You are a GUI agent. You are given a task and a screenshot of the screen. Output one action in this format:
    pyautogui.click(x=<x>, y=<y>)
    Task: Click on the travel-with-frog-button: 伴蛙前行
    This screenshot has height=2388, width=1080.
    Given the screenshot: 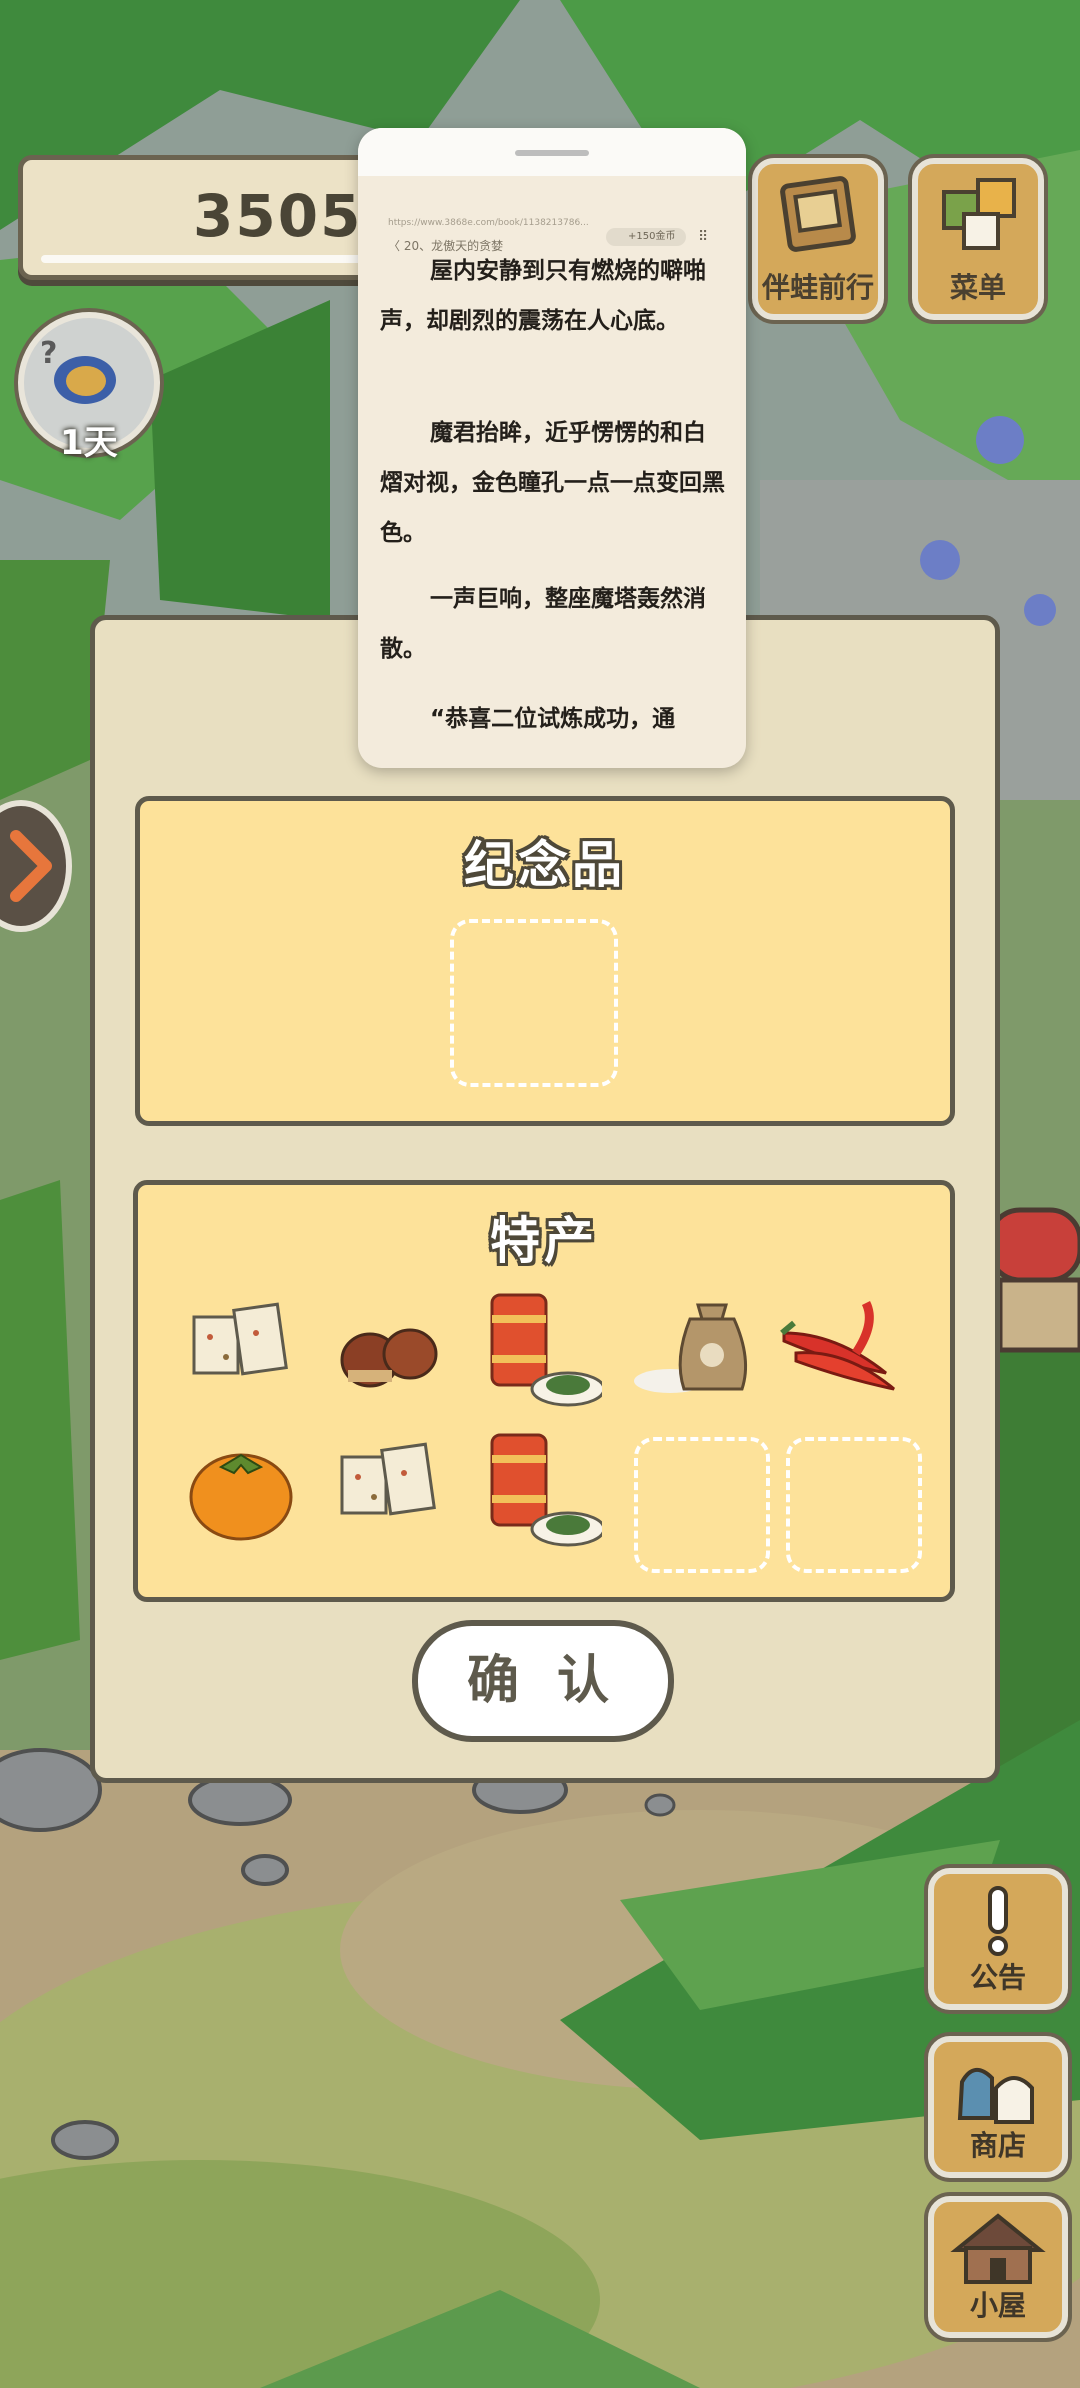 What is the action you would take?
    pyautogui.click(x=818, y=239)
    